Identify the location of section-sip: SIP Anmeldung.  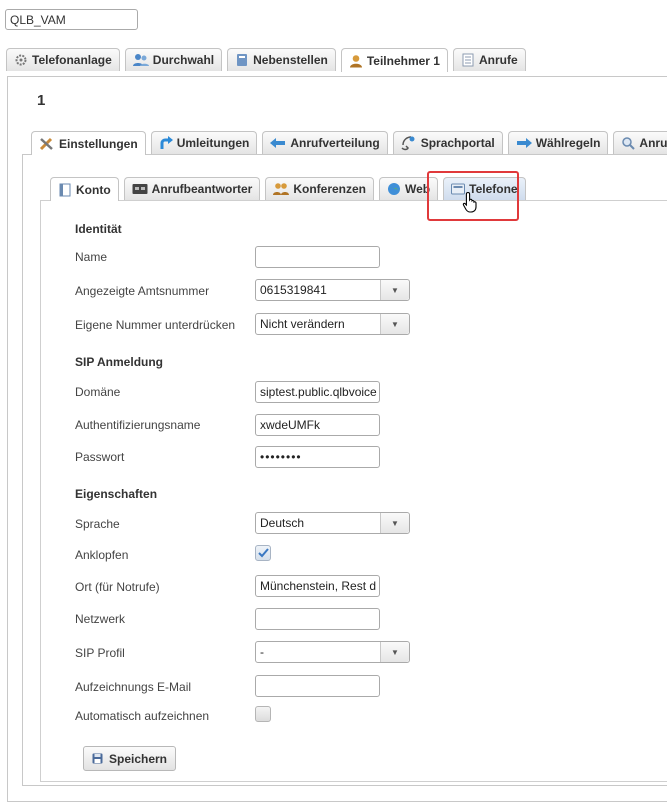
(119, 362).